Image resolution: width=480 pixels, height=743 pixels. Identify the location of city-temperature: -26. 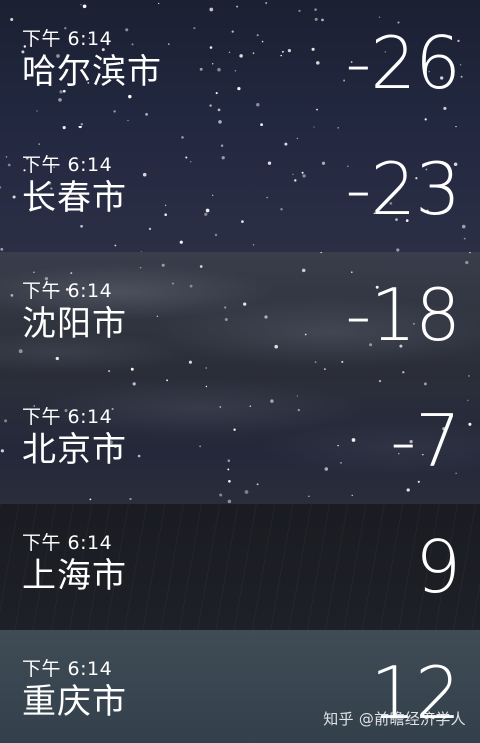
(403, 63).